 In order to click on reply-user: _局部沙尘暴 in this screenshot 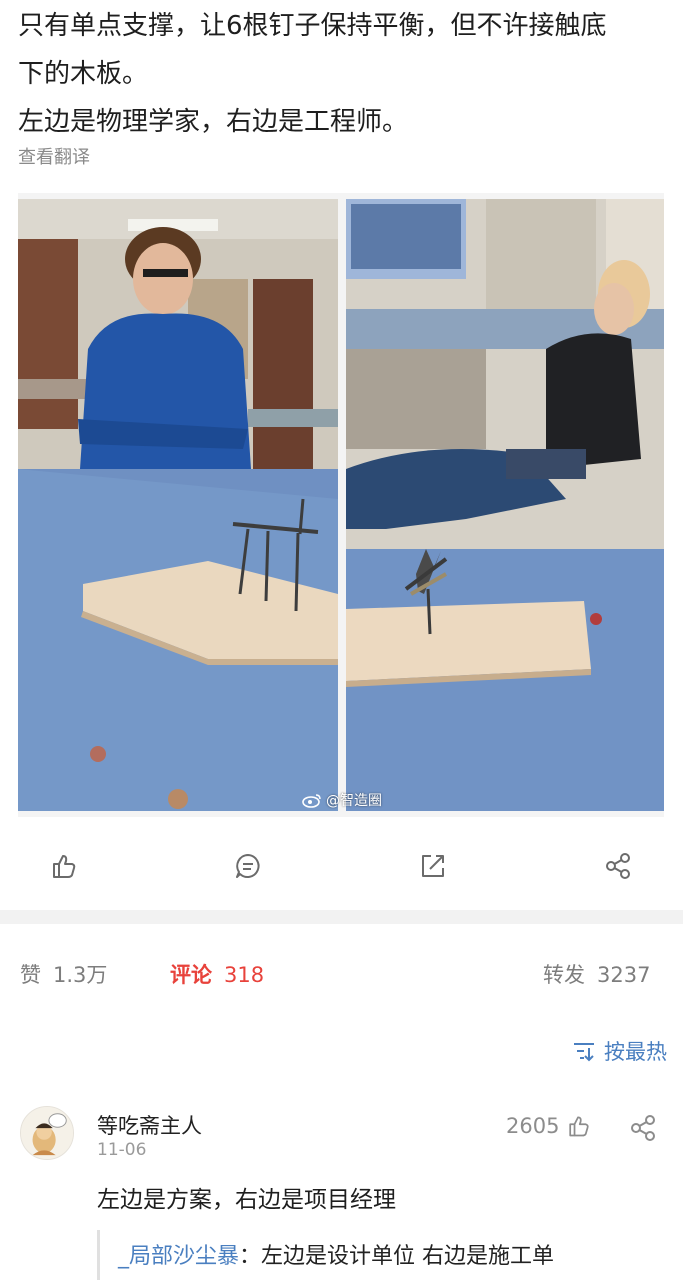, I will do `click(178, 1256)`.